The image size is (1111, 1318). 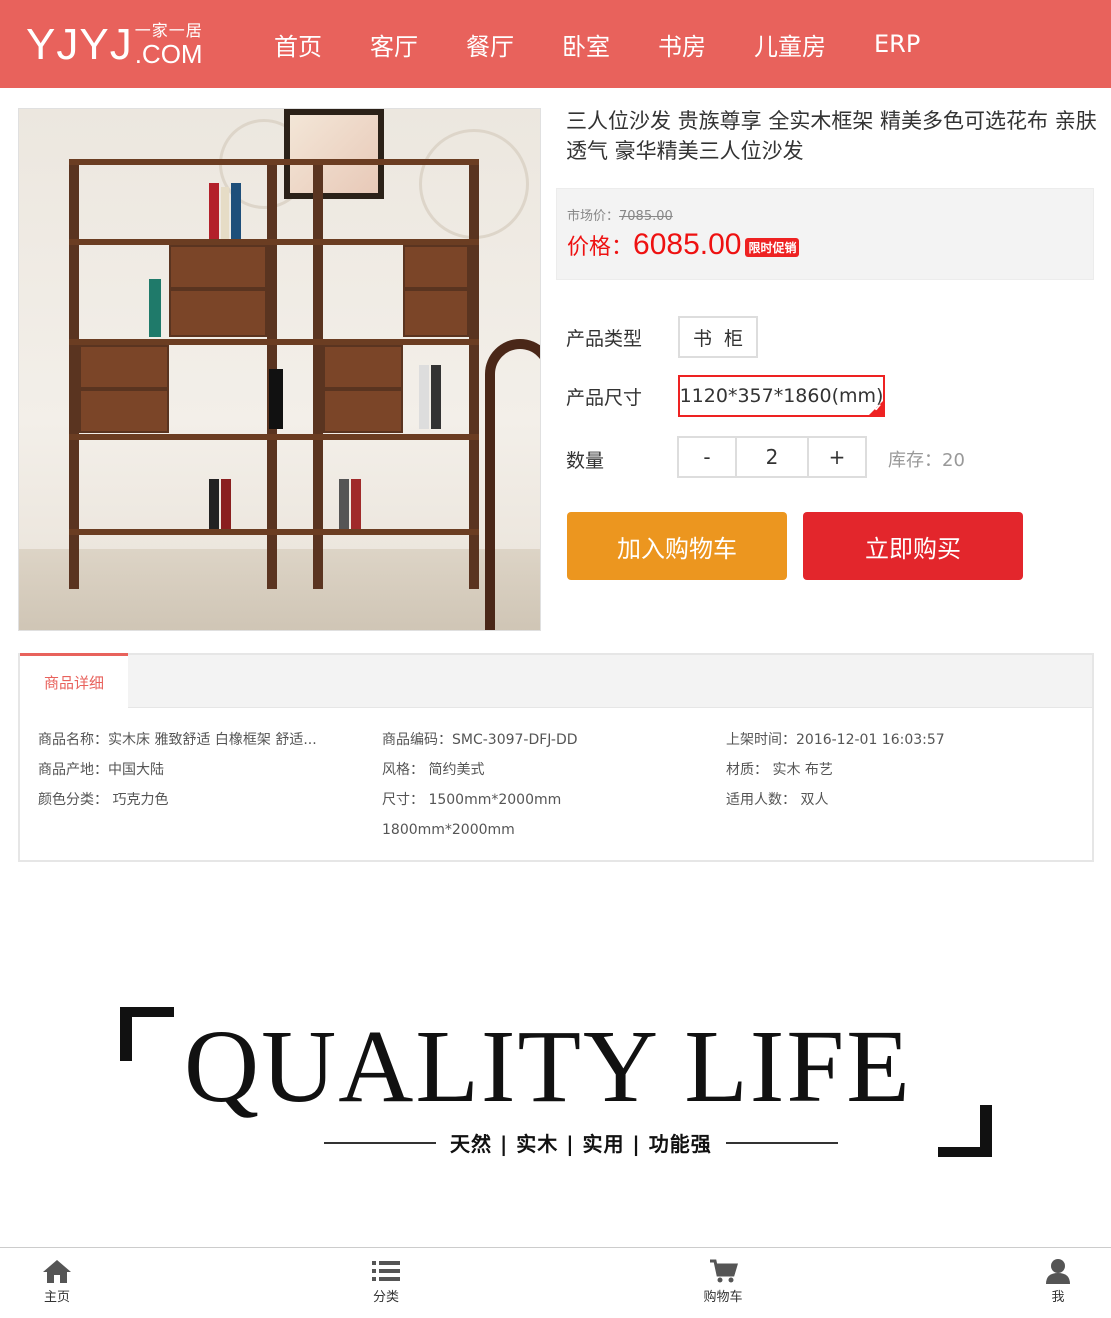 I want to click on site-logo: YJYJ 一家一居 .COM, so click(x=114, y=45).